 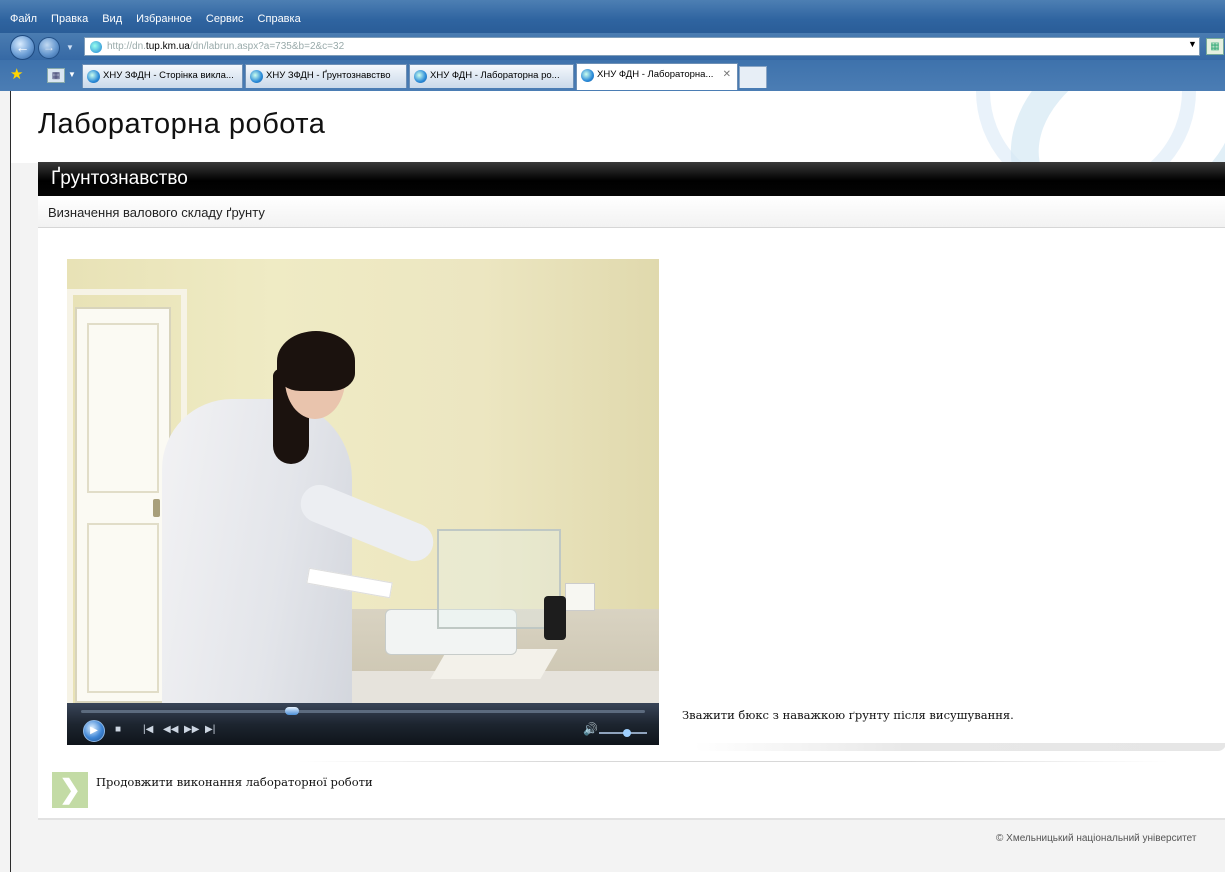 What do you see at coordinates (363, 711) in the screenshot?
I see `seek-bar` at bounding box center [363, 711].